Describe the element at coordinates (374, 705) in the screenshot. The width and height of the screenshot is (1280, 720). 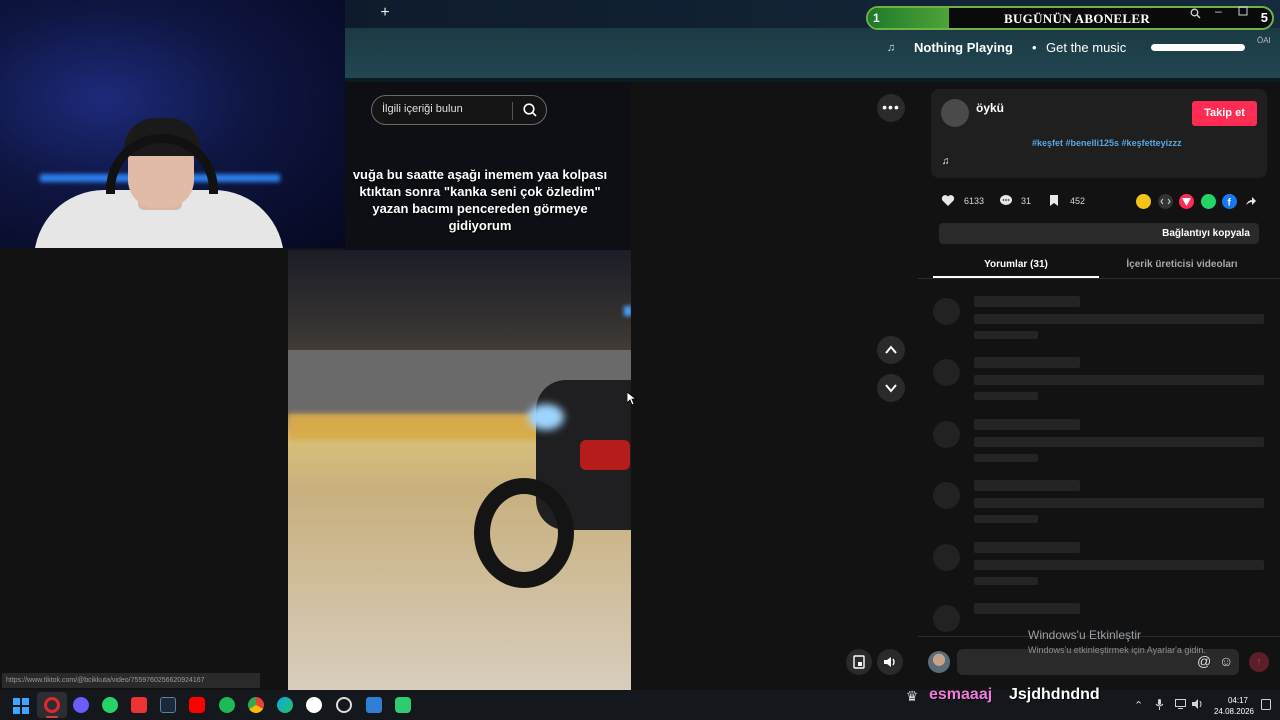
I see `photos-icon` at that location.